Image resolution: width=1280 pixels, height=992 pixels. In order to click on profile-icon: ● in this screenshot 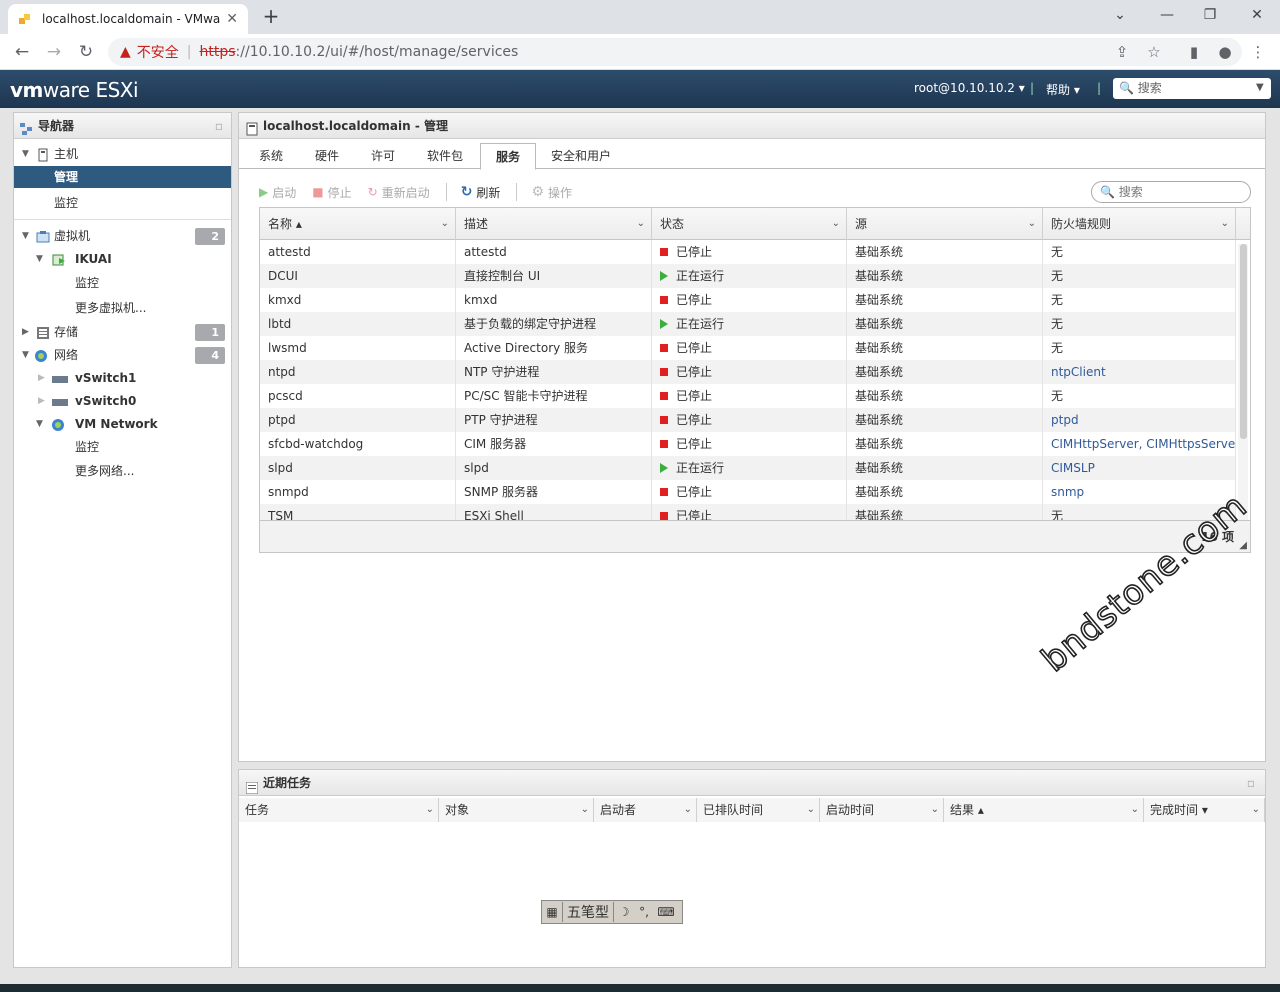, I will do `click(1225, 52)`.